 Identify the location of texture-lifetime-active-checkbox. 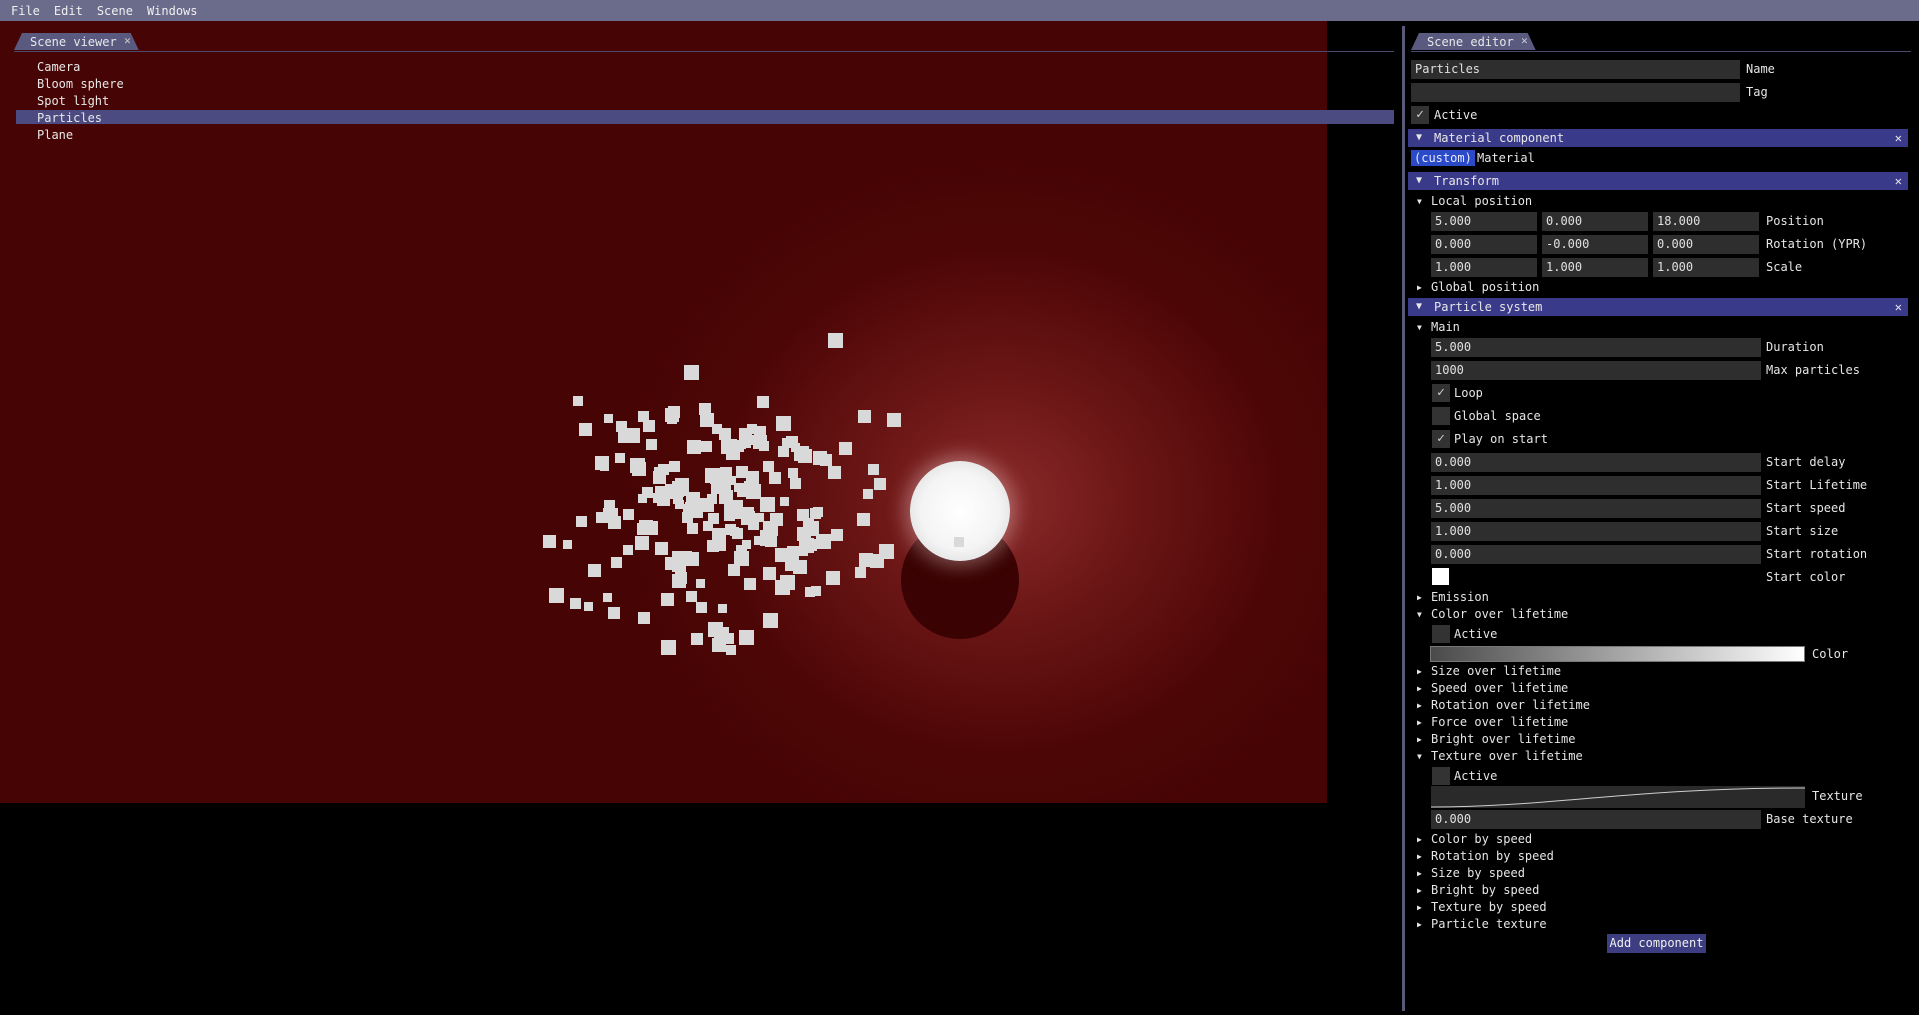
(1441, 776).